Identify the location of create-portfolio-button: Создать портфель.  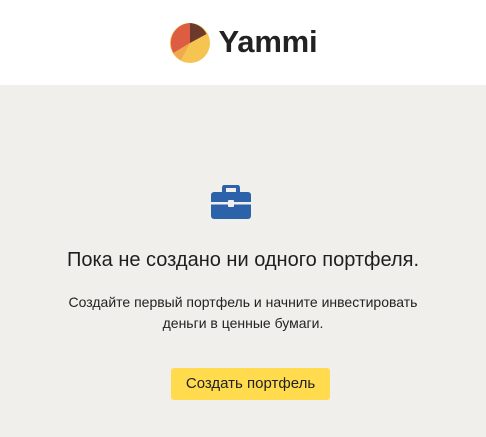
(250, 384).